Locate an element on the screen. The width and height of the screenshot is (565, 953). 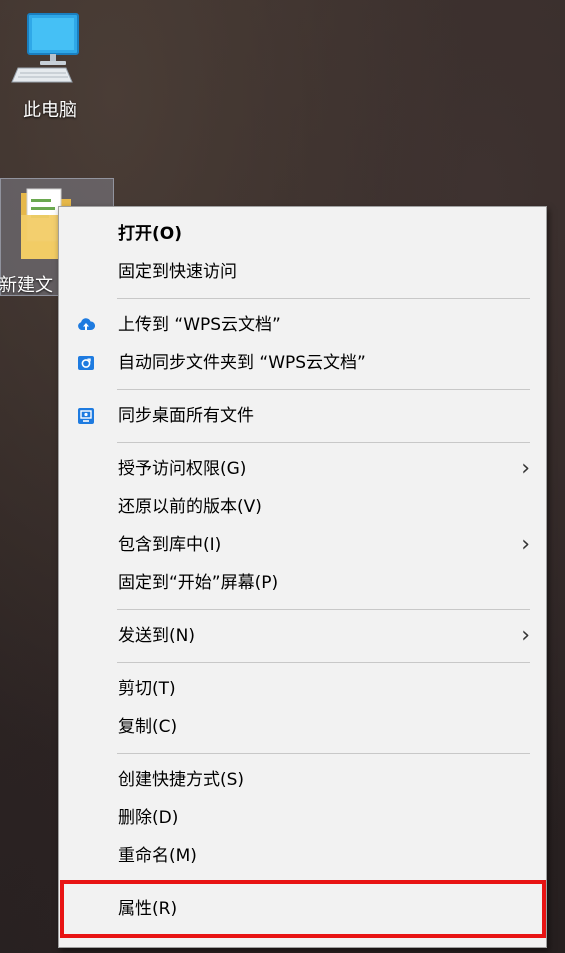
menu-item-create-shortcut: 创建快捷方式(S) is located at coordinates (302, 780).